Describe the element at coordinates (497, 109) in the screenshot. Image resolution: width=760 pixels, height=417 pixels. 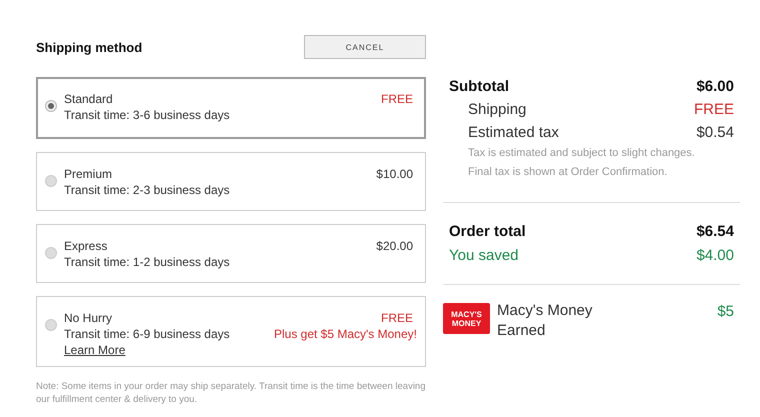
I see `summary-label: Shipping` at that location.